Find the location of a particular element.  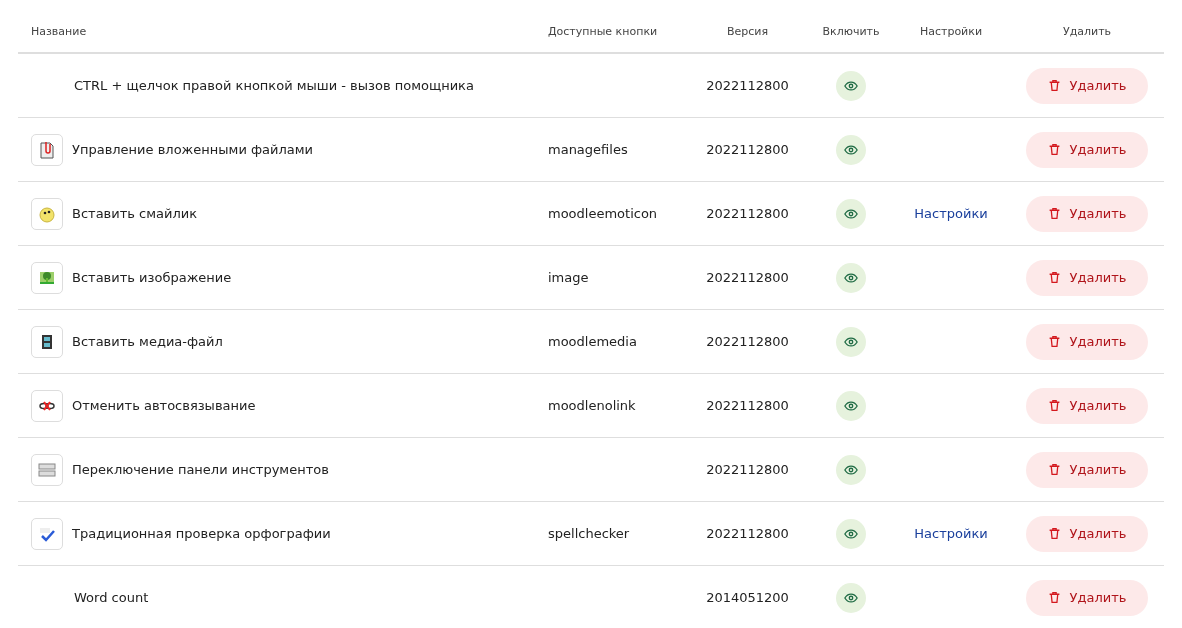

button-name: moodlemedia is located at coordinates (592, 341).